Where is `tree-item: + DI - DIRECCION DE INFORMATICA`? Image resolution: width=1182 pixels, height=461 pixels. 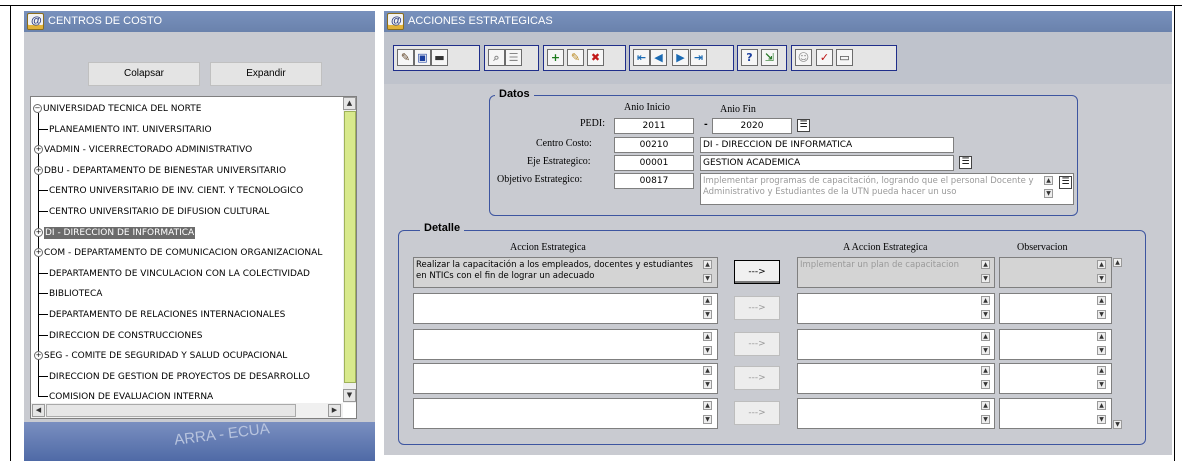 tree-item: + DI - DIRECCION DE INFORMATICA is located at coordinates (113, 233).